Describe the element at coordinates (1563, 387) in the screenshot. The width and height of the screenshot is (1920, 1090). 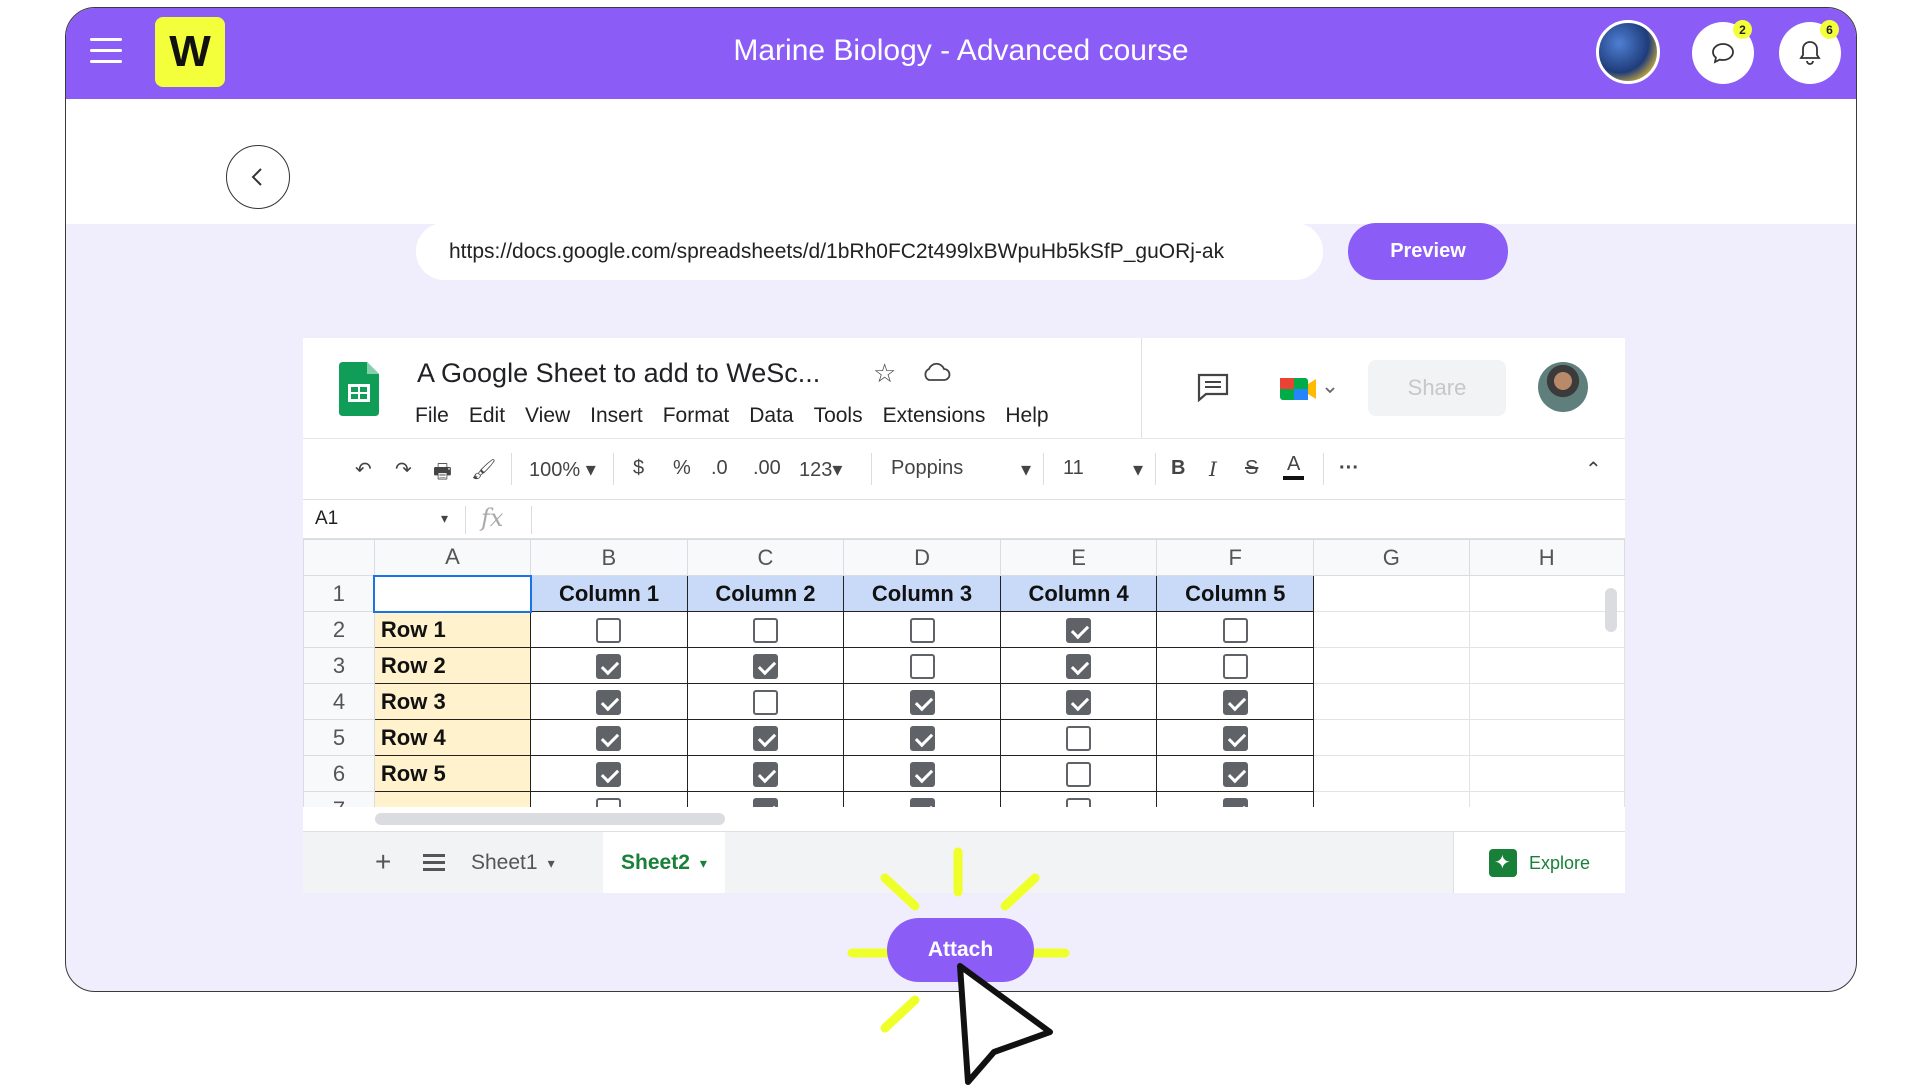
I see `sheet-user-avatar` at that location.